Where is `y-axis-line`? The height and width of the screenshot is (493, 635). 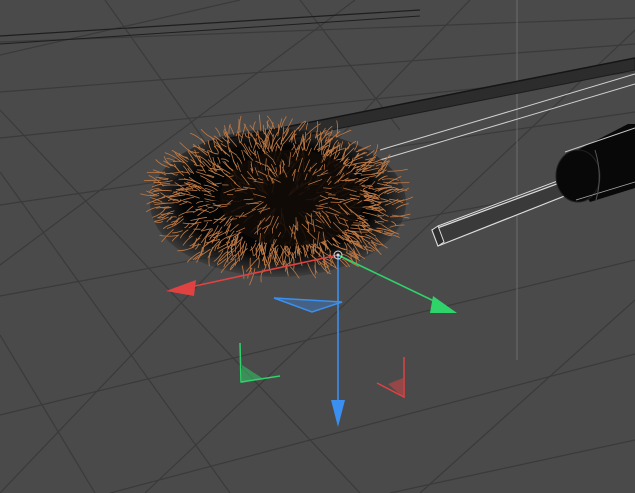
y-axis-line is located at coordinates (387, 278).